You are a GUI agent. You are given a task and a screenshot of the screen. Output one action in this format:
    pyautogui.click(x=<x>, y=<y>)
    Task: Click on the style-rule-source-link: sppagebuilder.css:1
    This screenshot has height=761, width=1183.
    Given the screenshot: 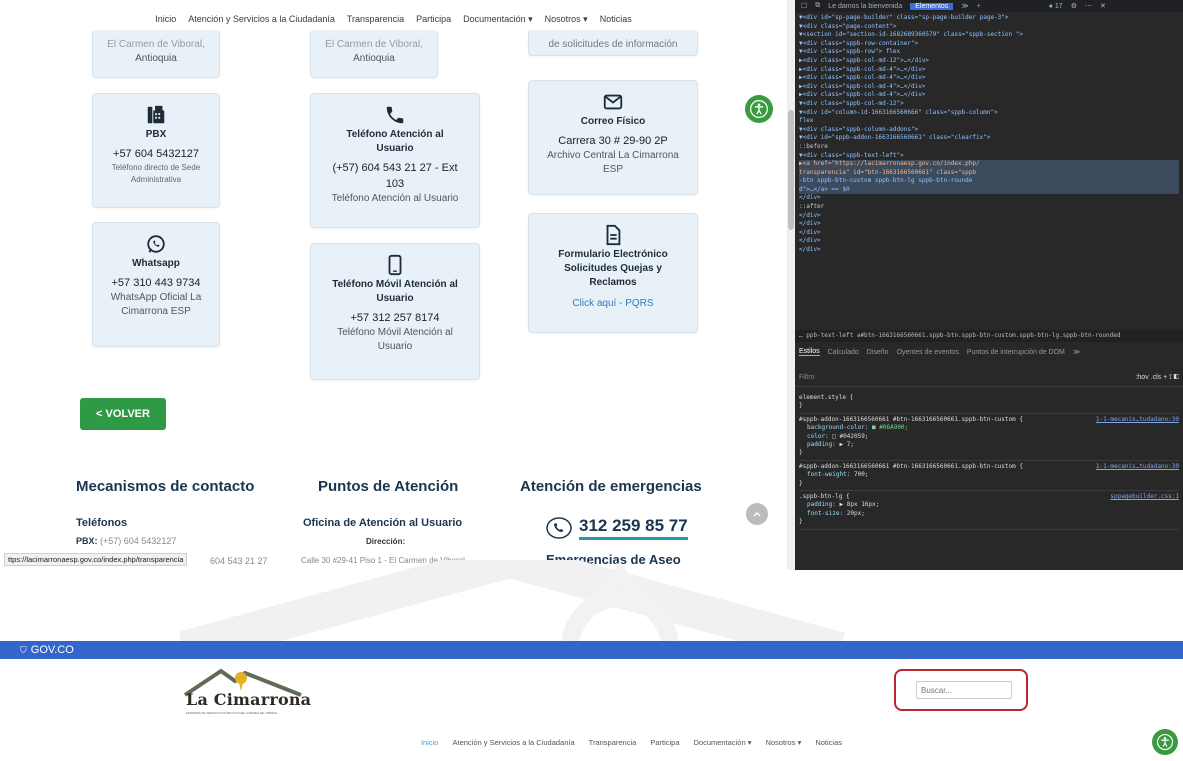 What is the action you would take?
    pyautogui.click(x=1144, y=497)
    